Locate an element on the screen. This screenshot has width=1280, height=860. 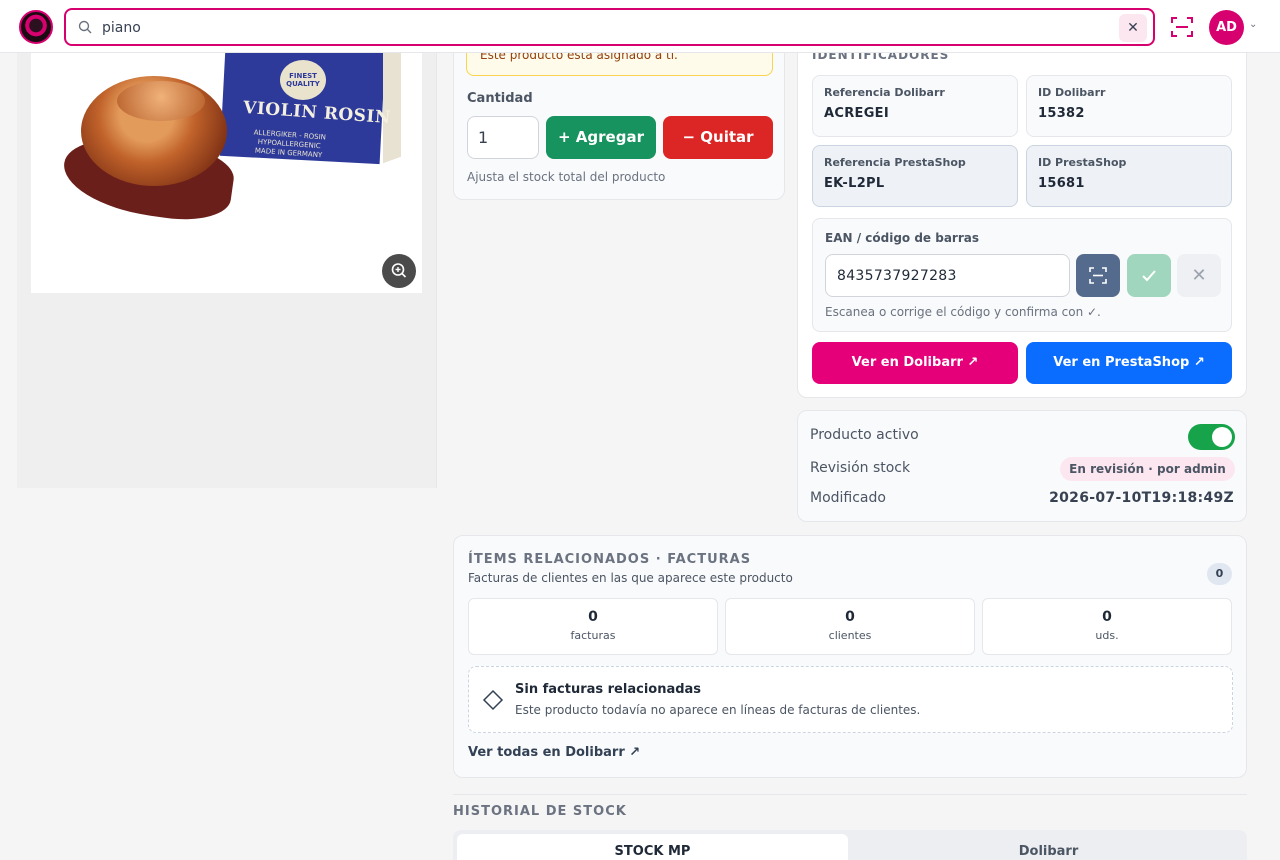
review-status-badge: En revisión · por admin is located at coordinates (1147, 469).